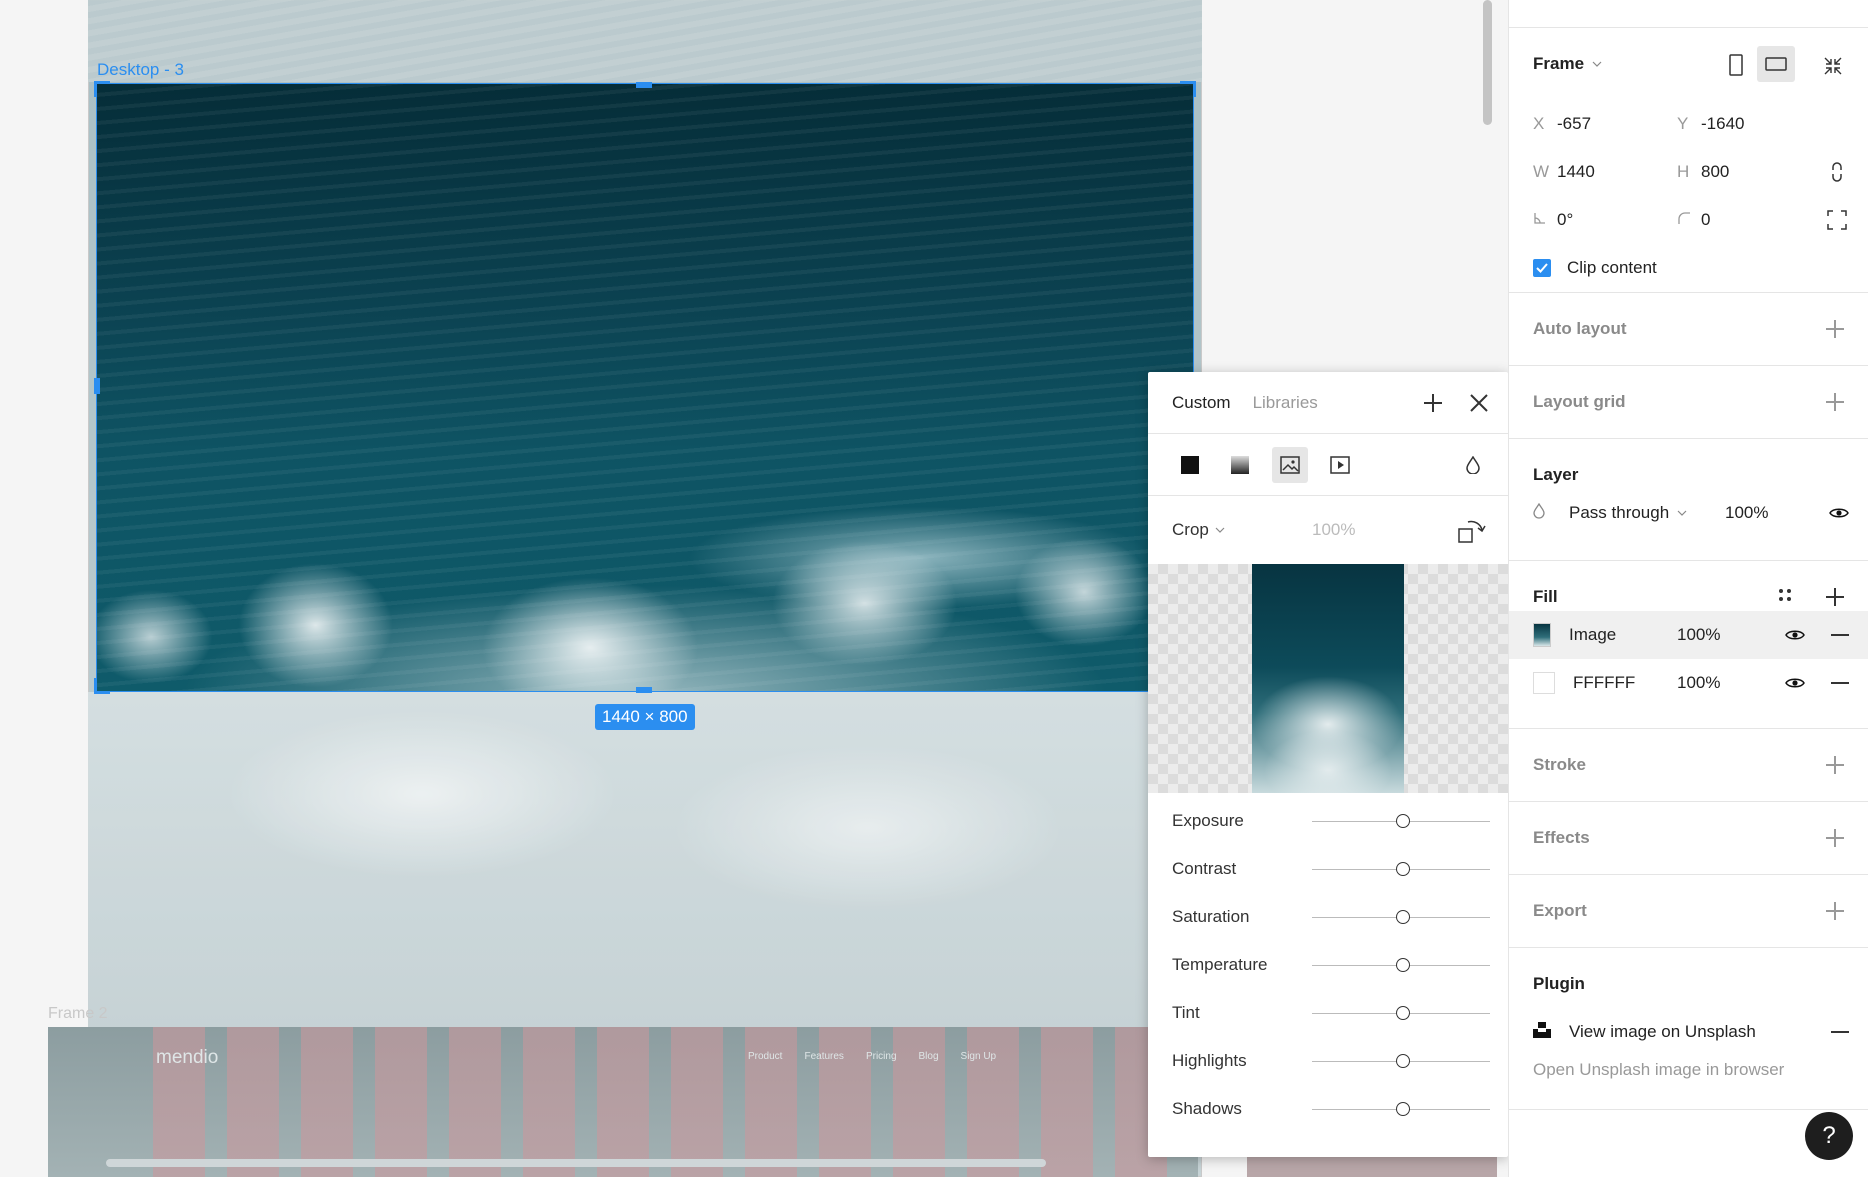 This screenshot has height=1177, width=1868. Describe the element at coordinates (1835, 911) in the screenshot. I see `add-export-icon` at that location.